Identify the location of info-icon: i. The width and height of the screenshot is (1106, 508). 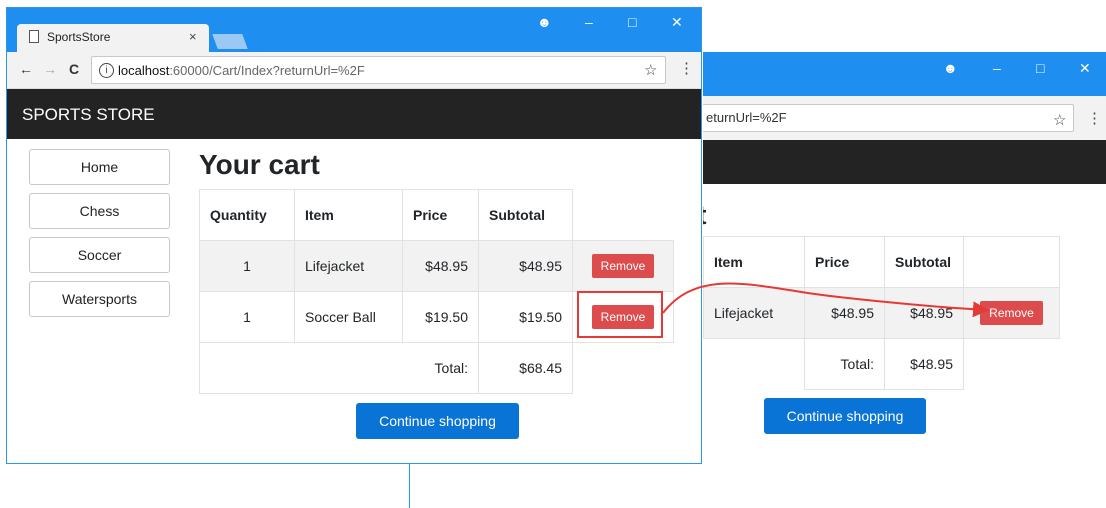
(106, 70).